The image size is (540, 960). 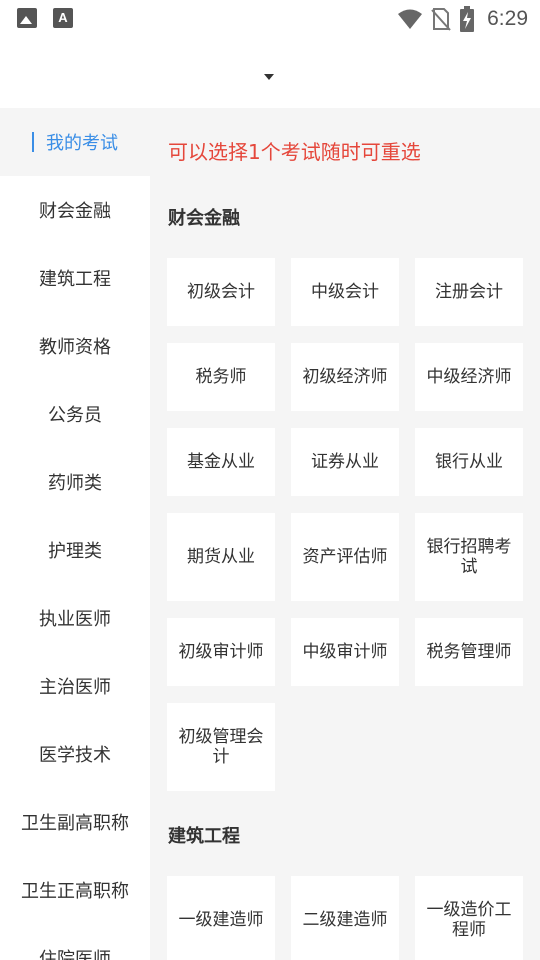 I want to click on exam-card: 银行招聘考试, so click(x=469, y=557).